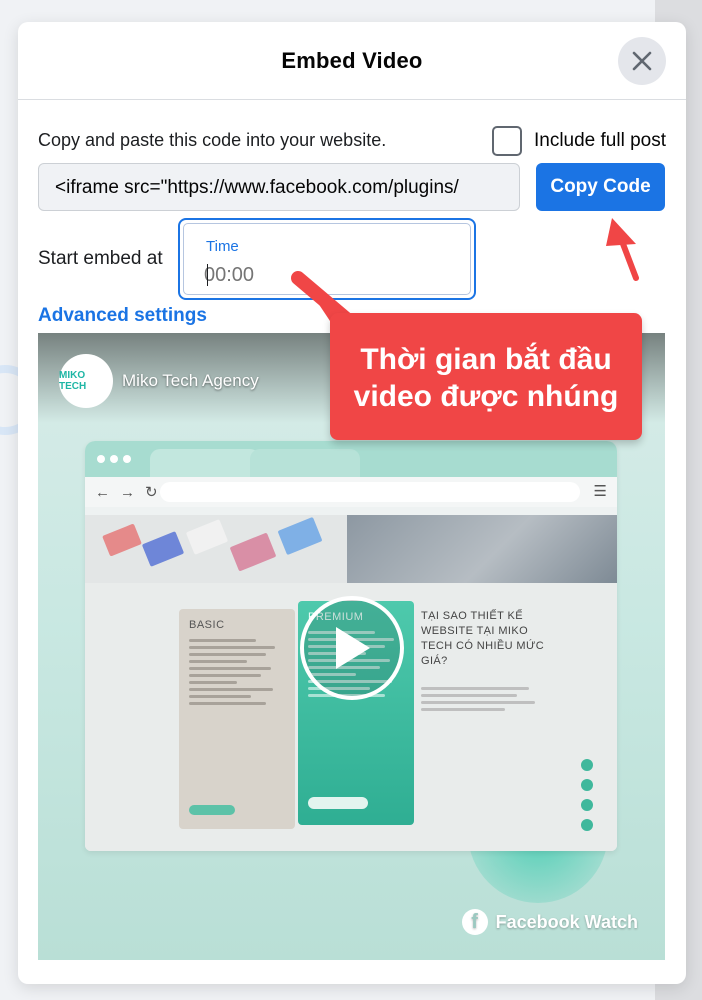 This screenshot has width=702, height=1000. I want to click on text-caret, so click(207, 275).